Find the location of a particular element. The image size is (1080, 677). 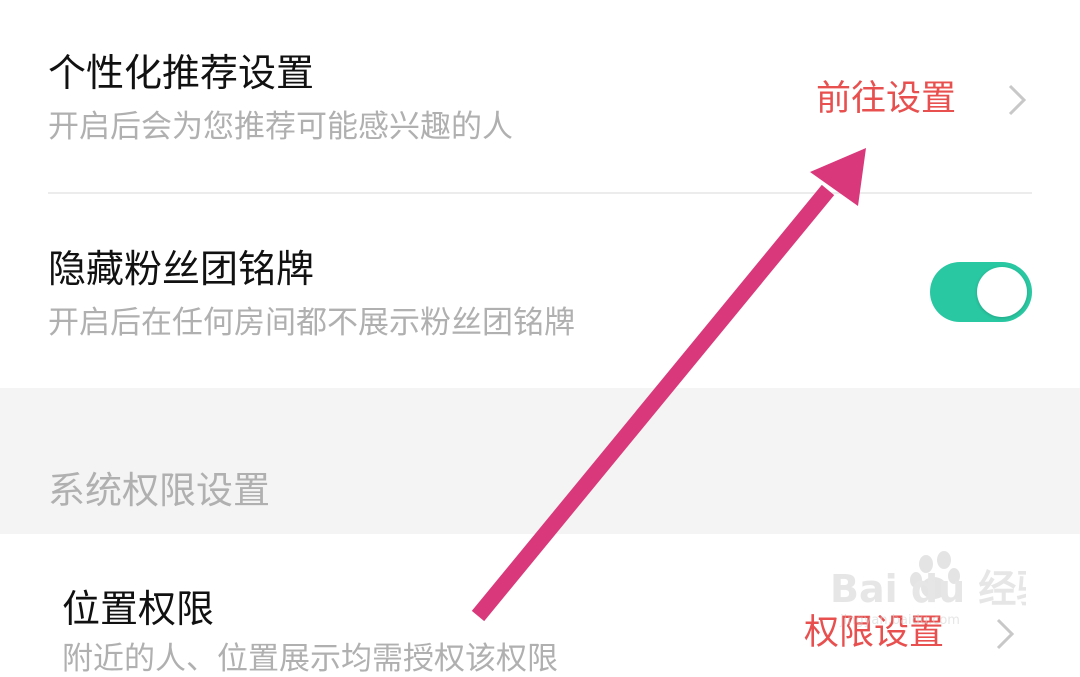

system-permission-section-title: 系统权限设置 is located at coordinates (159, 490).